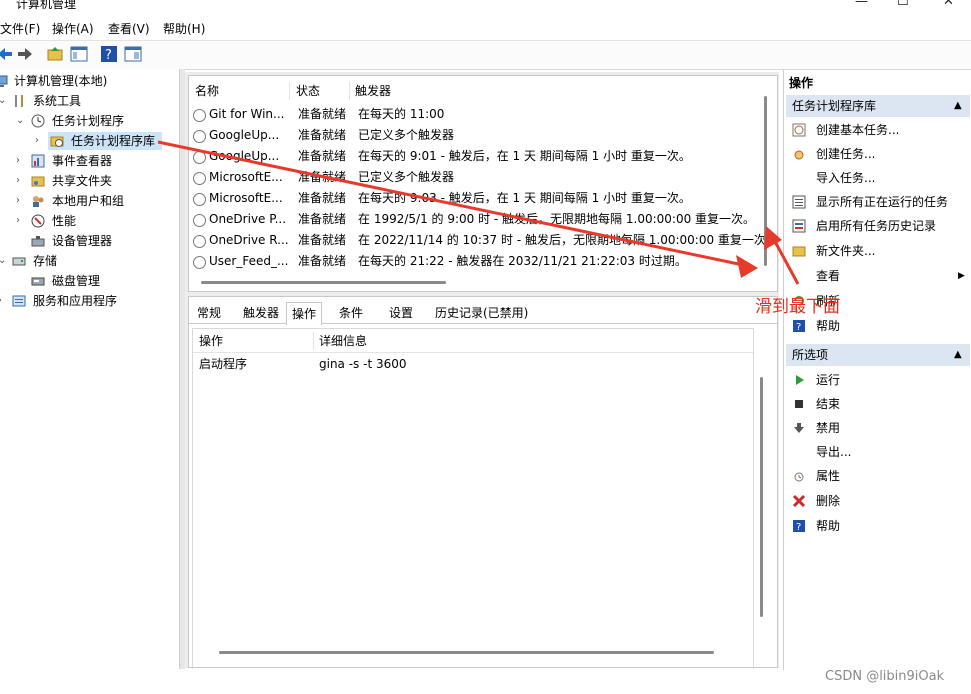 Image resolution: width=971 pixels, height=694 pixels. What do you see at coordinates (184, 28) in the screenshot?
I see `menu-help: 帮助(H)` at bounding box center [184, 28].